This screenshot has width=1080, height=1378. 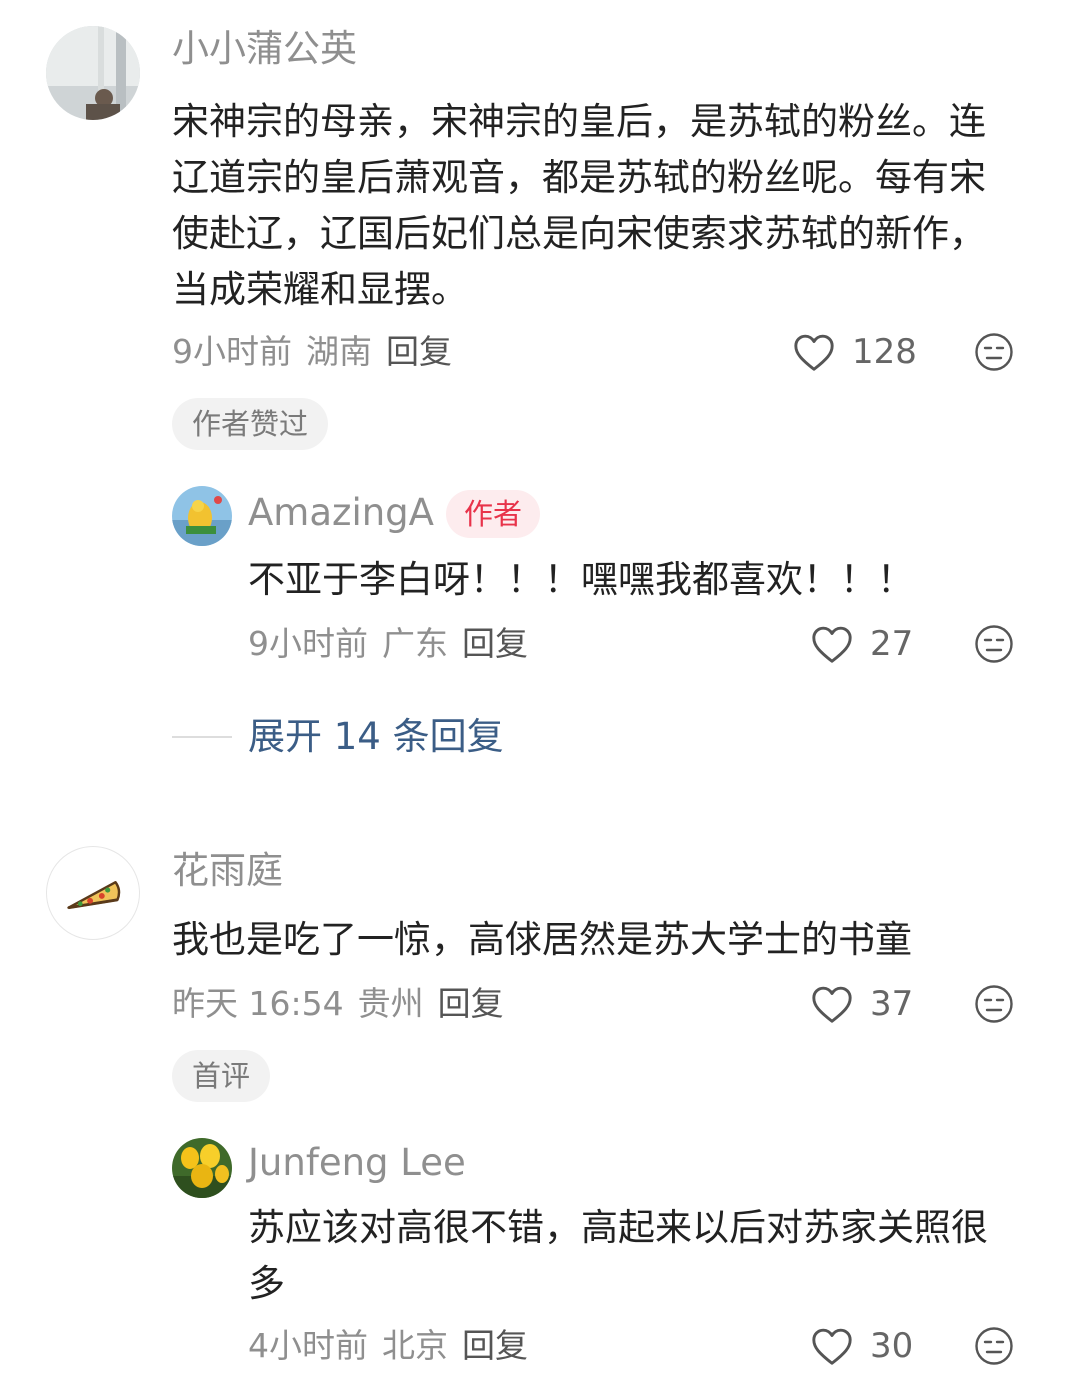 I want to click on like-button: 30, so click(x=861, y=1346).